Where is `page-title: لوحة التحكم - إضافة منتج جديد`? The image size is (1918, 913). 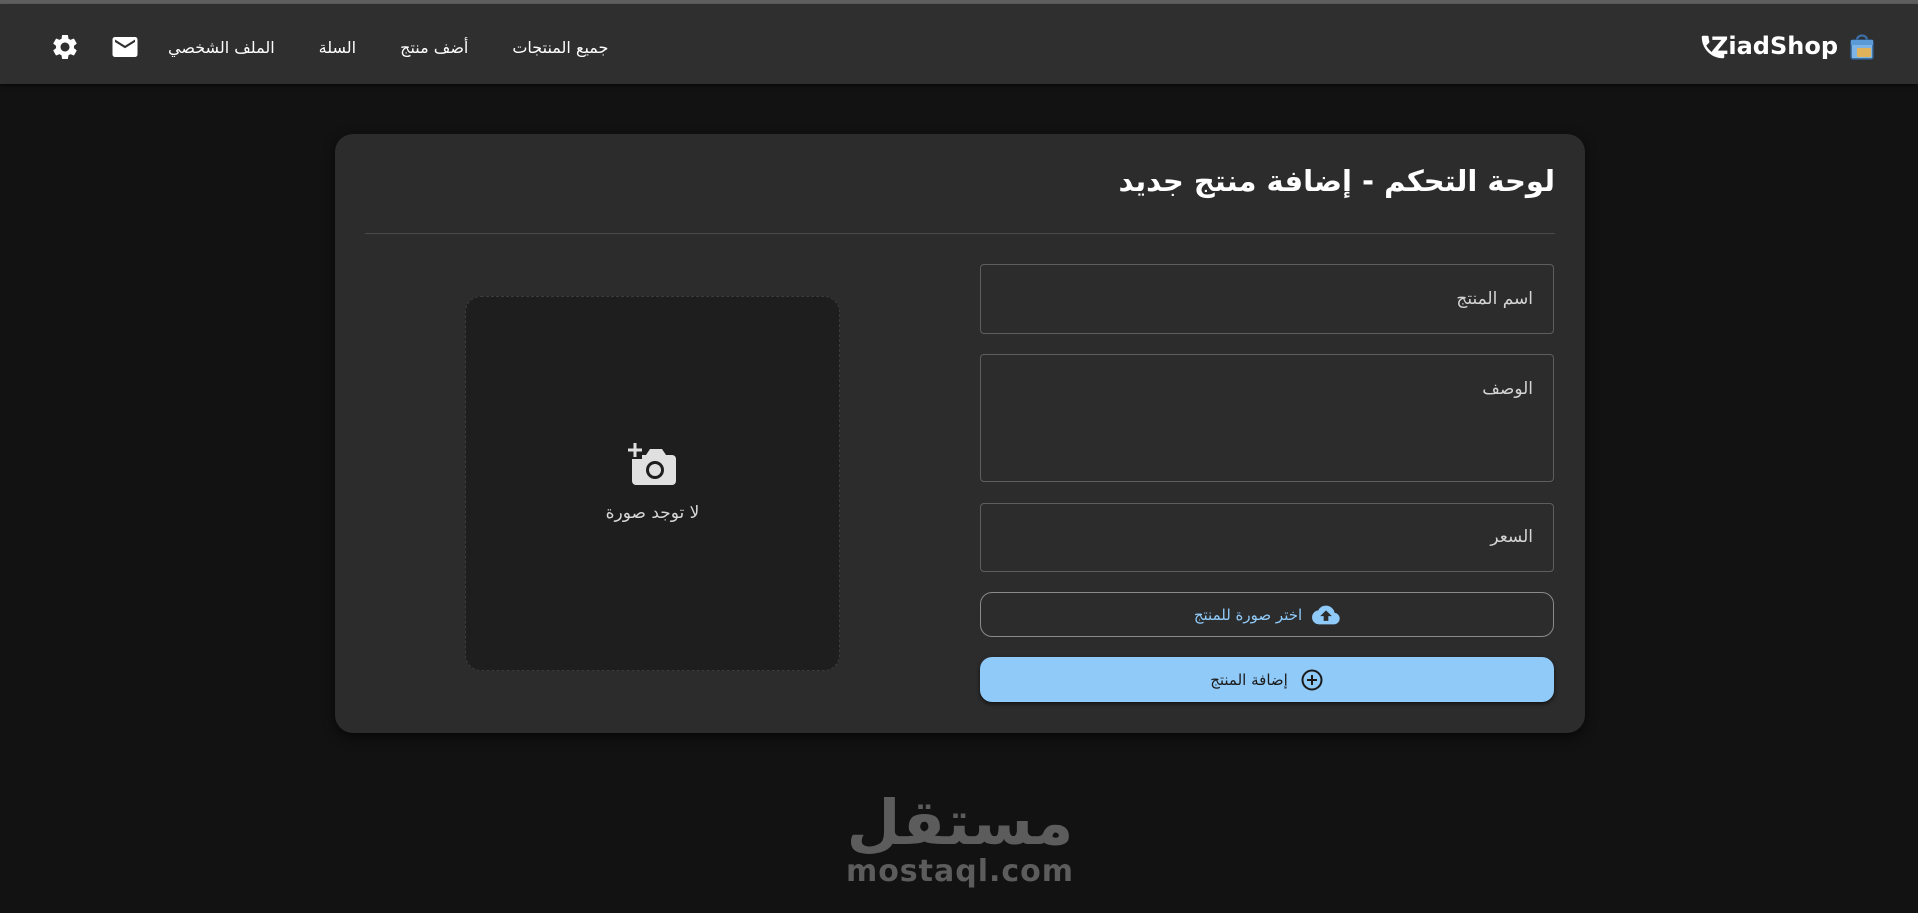
page-title: لوحة التحكم - إضافة منتج جديد is located at coordinates (1336, 181).